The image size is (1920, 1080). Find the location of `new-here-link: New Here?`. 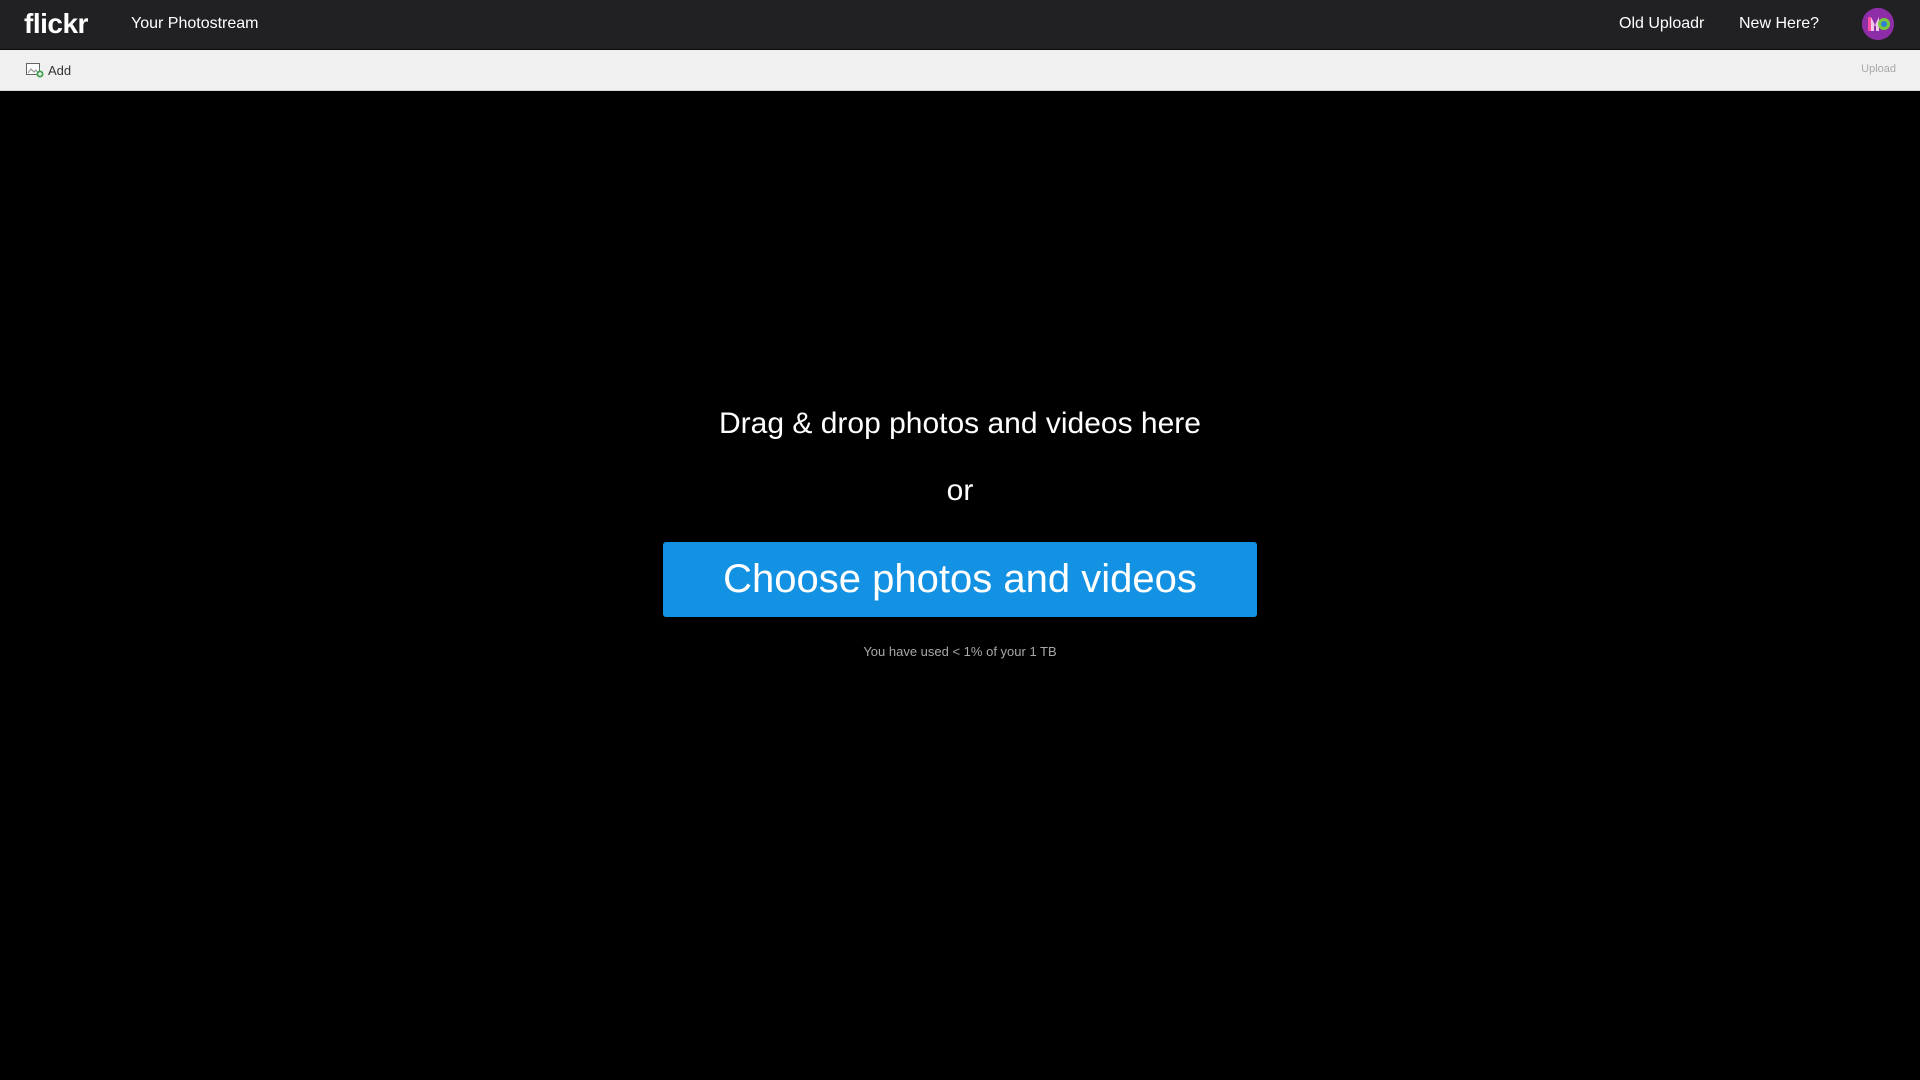

new-here-link: New Here? is located at coordinates (1779, 24).